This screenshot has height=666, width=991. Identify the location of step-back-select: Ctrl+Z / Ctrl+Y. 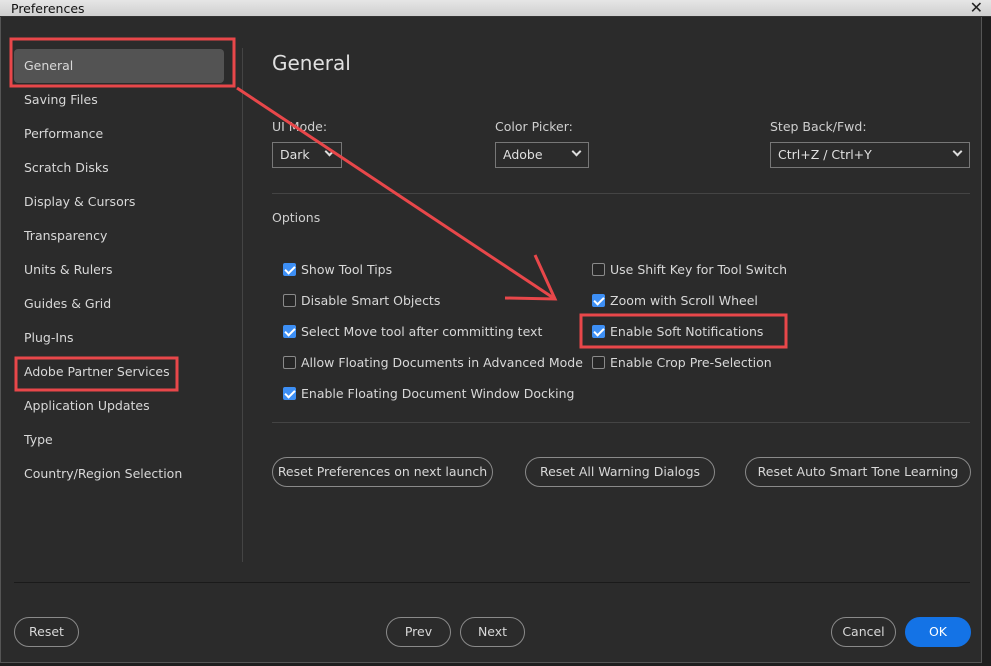
(870, 155).